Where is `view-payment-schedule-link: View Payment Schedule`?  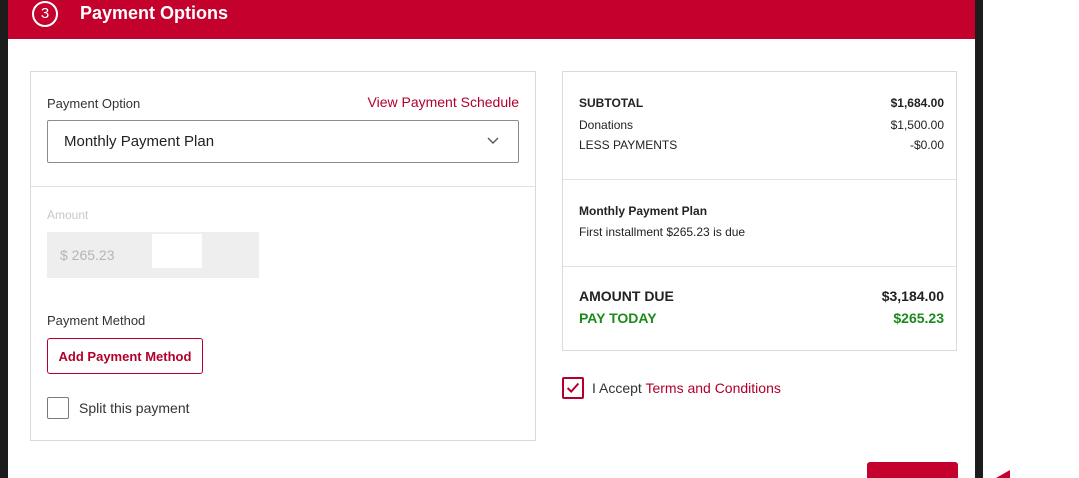
view-payment-schedule-link: View Payment Schedule is located at coordinates (444, 102).